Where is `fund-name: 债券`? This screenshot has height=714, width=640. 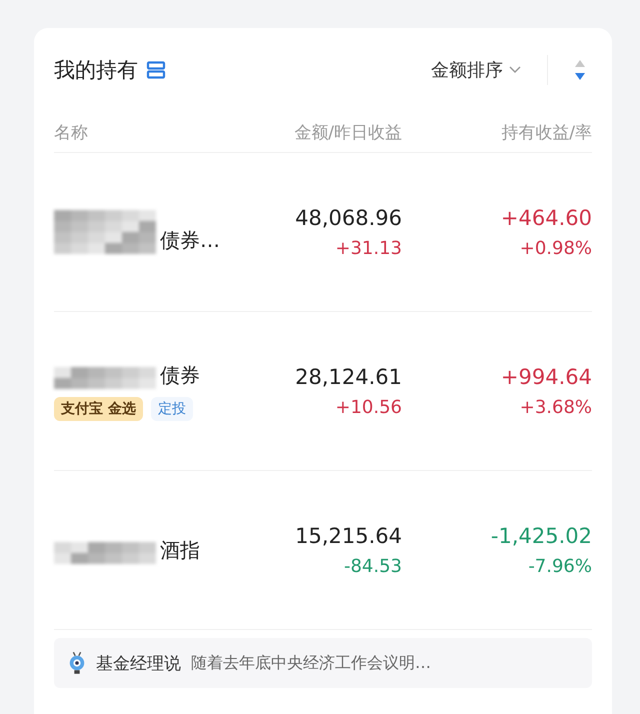
fund-name: 债券 is located at coordinates (180, 375).